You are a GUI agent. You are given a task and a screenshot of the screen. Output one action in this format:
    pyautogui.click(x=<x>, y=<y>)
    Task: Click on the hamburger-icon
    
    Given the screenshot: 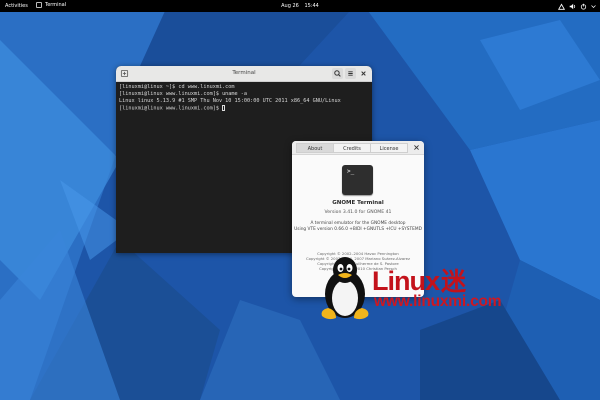 What is the action you would take?
    pyautogui.click(x=350, y=73)
    